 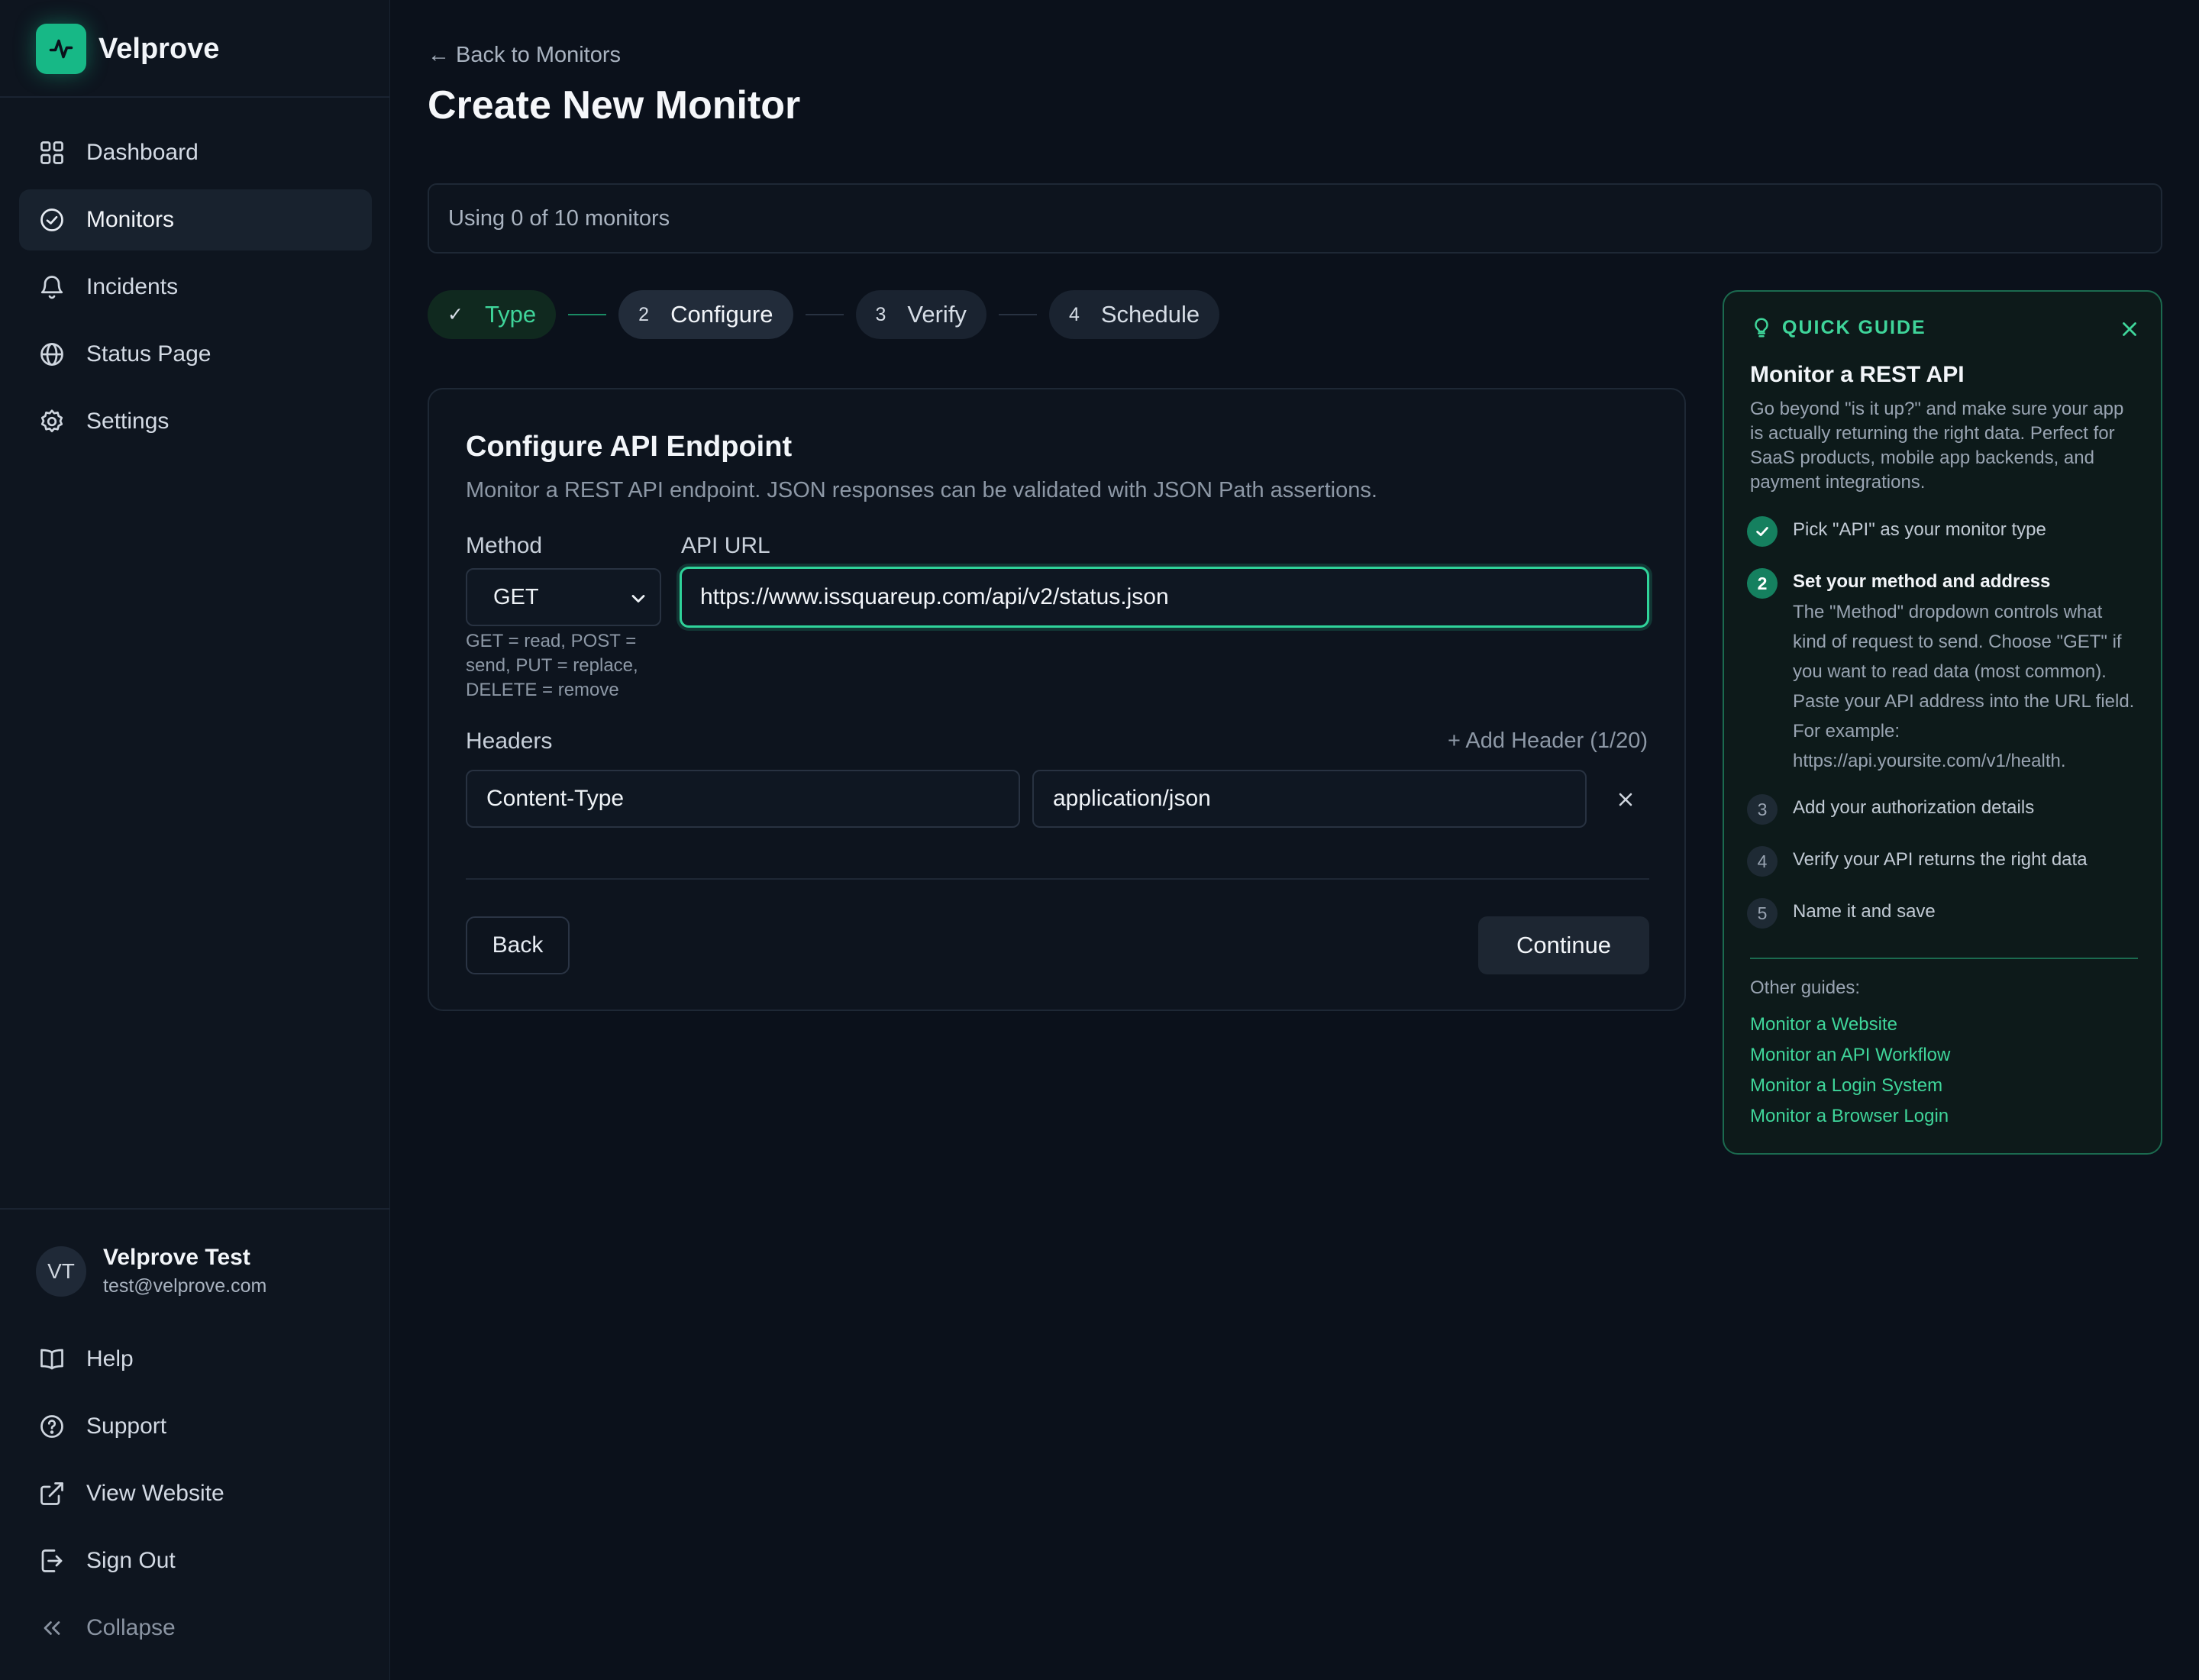 What do you see at coordinates (638, 599) in the screenshot?
I see `chevron-down-icon` at bounding box center [638, 599].